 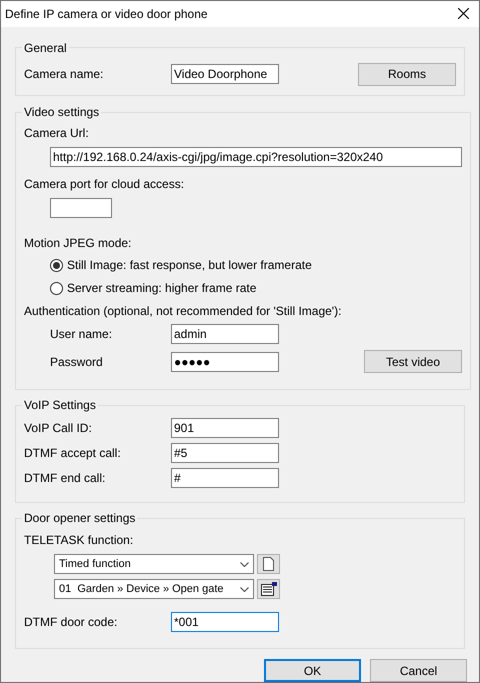 I want to click on dialog-button: Cancel, so click(x=418, y=670).